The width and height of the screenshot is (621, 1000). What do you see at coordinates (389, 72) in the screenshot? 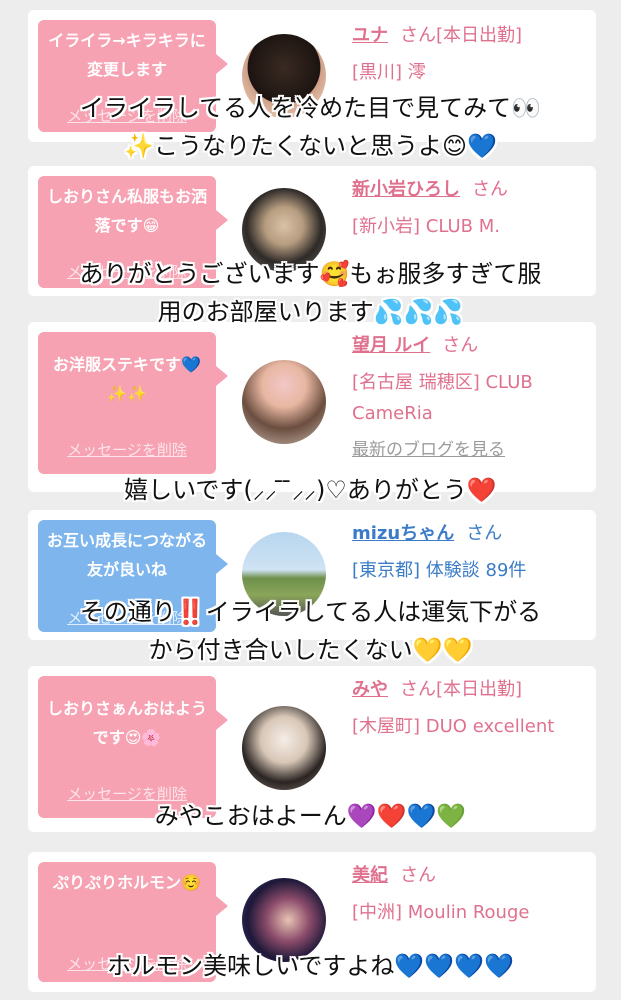
I see `shop-info: [黒川] 澪` at bounding box center [389, 72].